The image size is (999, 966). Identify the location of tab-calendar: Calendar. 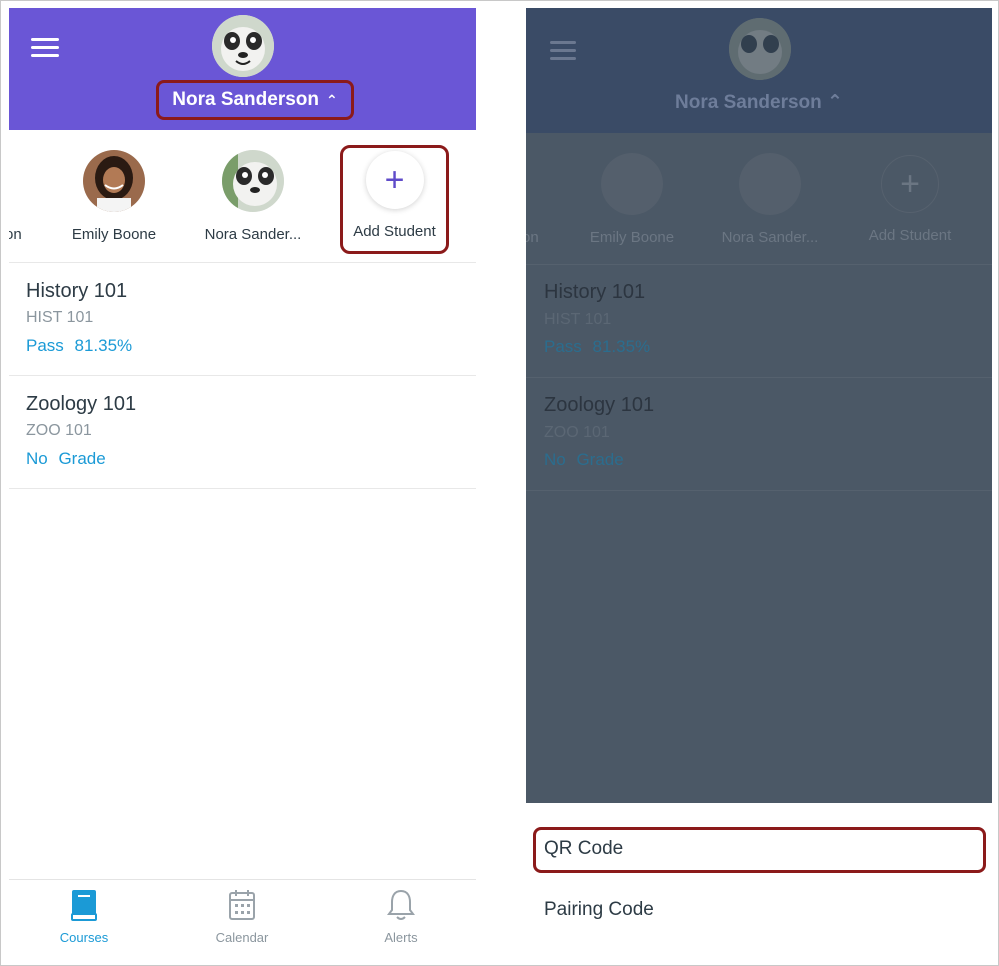
(242, 916).